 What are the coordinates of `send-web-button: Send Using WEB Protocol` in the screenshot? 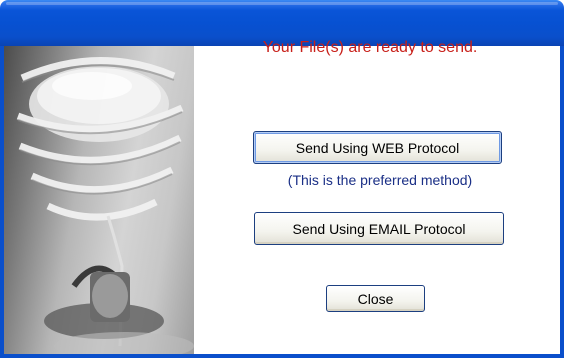 It's located at (377, 147).